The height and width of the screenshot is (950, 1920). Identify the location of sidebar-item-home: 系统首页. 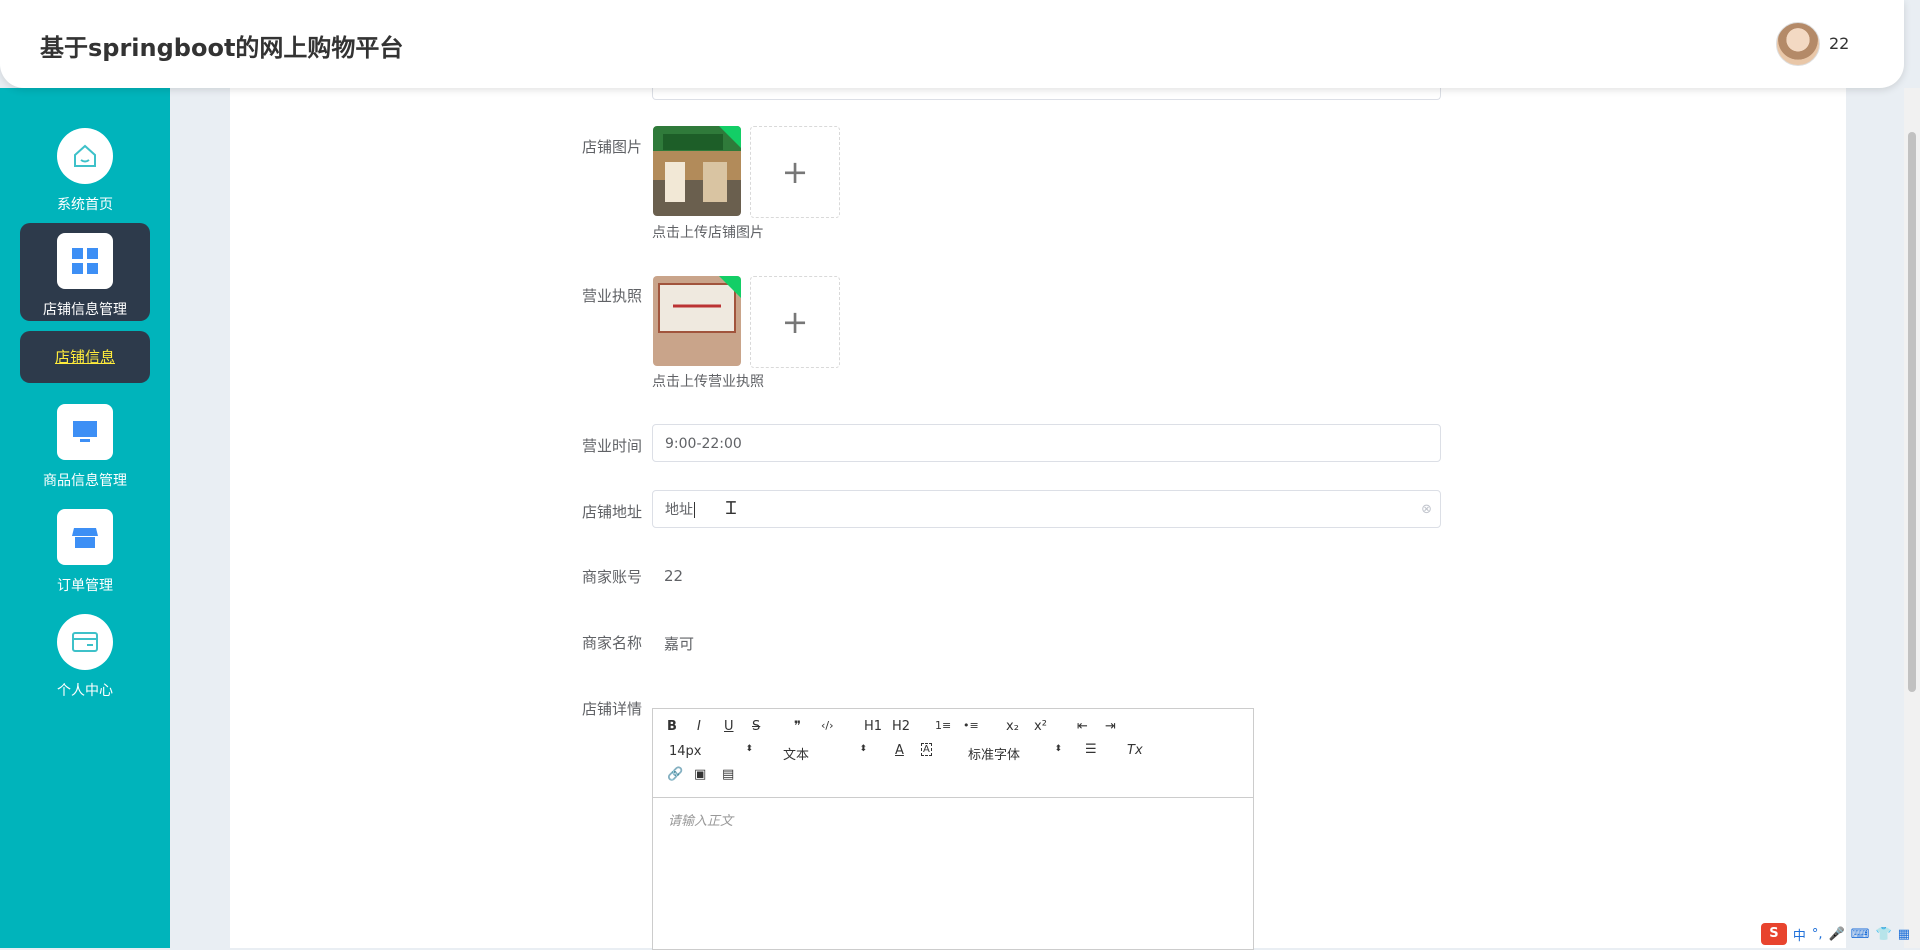
(85, 171).